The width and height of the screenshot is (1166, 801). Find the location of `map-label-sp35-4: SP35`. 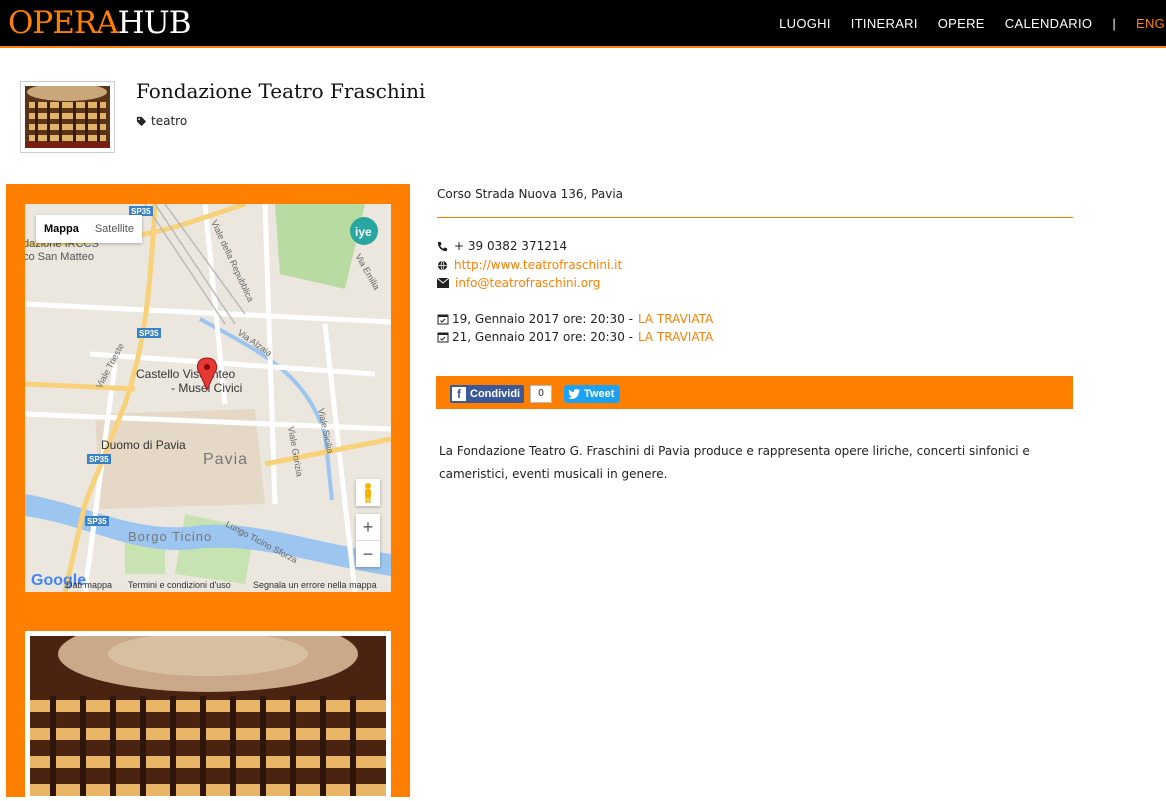

map-label-sp35-4: SP35 is located at coordinates (97, 521).